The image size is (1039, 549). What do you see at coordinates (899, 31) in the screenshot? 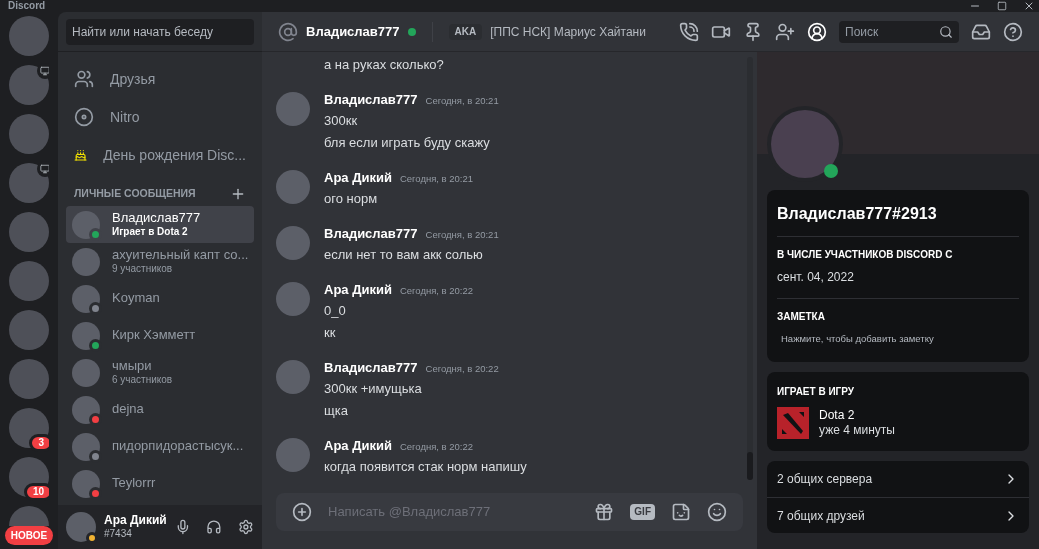
I see `search-field: Поиск` at bounding box center [899, 31].